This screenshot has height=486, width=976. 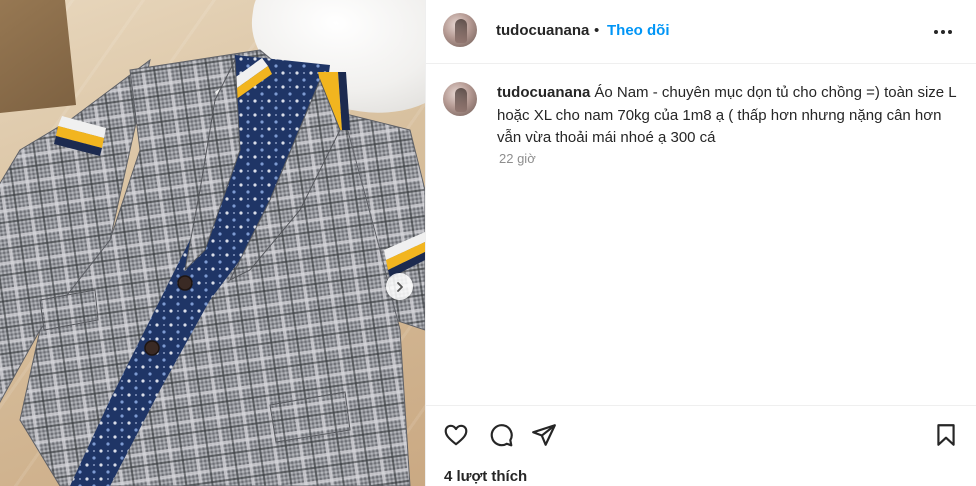 I want to click on likes-count: 4 lượt thích, so click(x=485, y=476).